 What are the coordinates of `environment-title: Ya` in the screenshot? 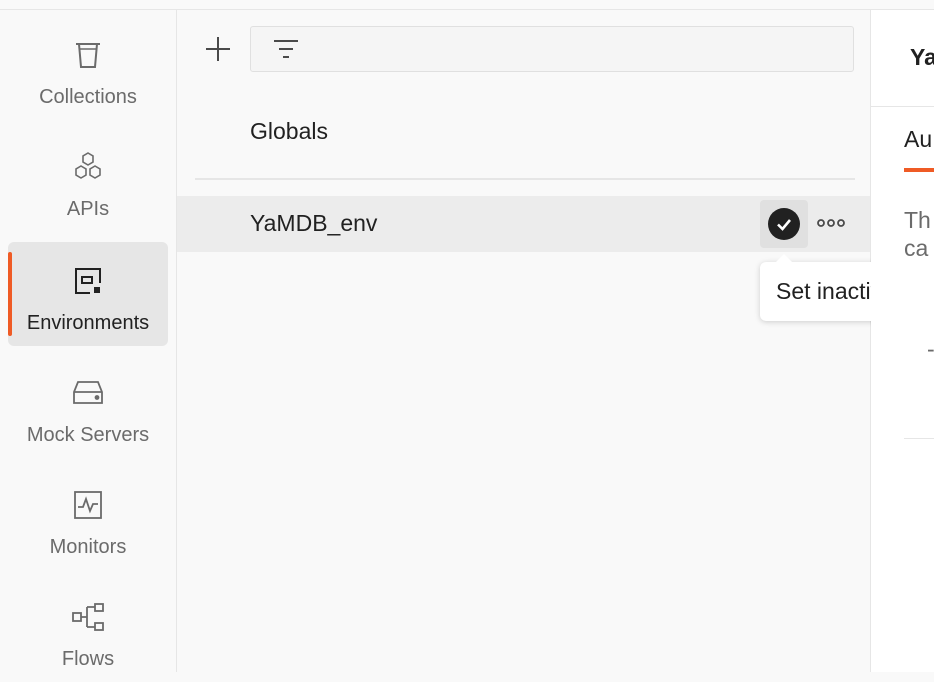 It's located at (922, 57).